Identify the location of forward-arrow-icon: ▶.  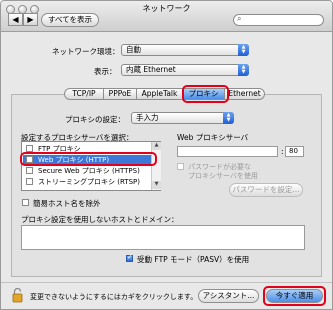
(30, 19).